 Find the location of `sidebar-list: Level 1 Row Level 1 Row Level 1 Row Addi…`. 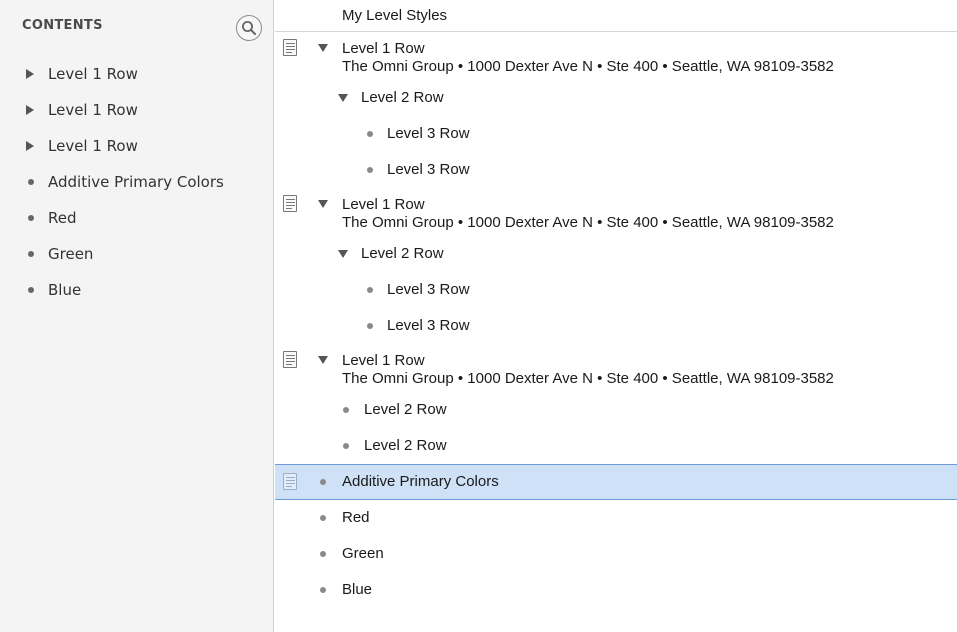

sidebar-list: Level 1 Row Level 1 Row Level 1 Row Addi… is located at coordinates (136, 182).